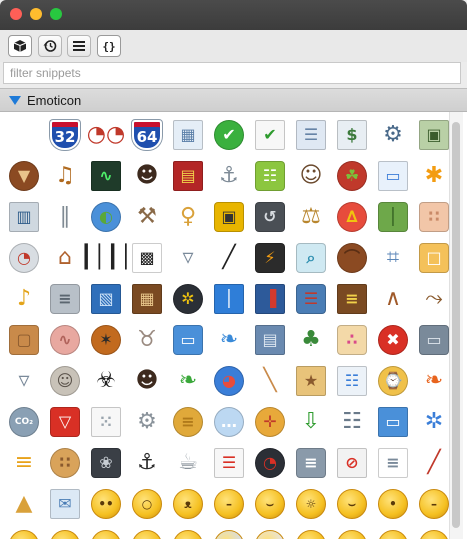  I want to click on snippet-cell: ◔, so click(269, 462).